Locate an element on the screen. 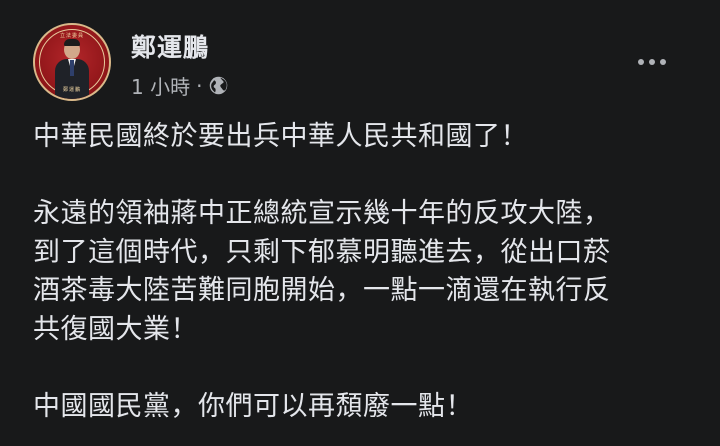 This screenshot has height=446, width=720. author-avatar: 立法委員 鄭運鵬 is located at coordinates (72, 62).